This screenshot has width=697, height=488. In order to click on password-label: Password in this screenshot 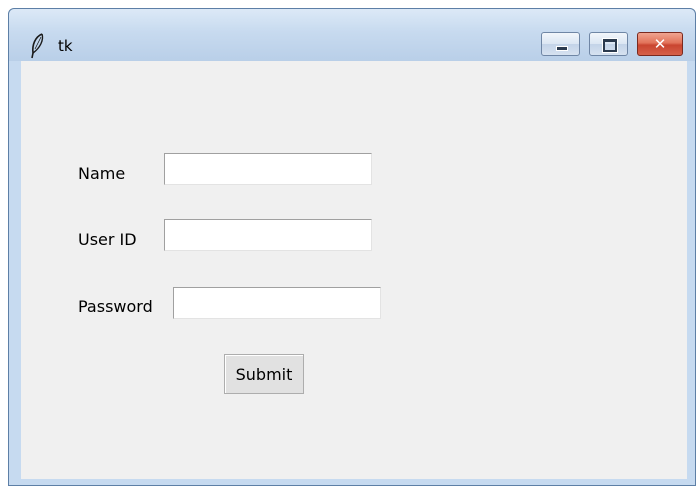, I will do `click(115, 306)`.